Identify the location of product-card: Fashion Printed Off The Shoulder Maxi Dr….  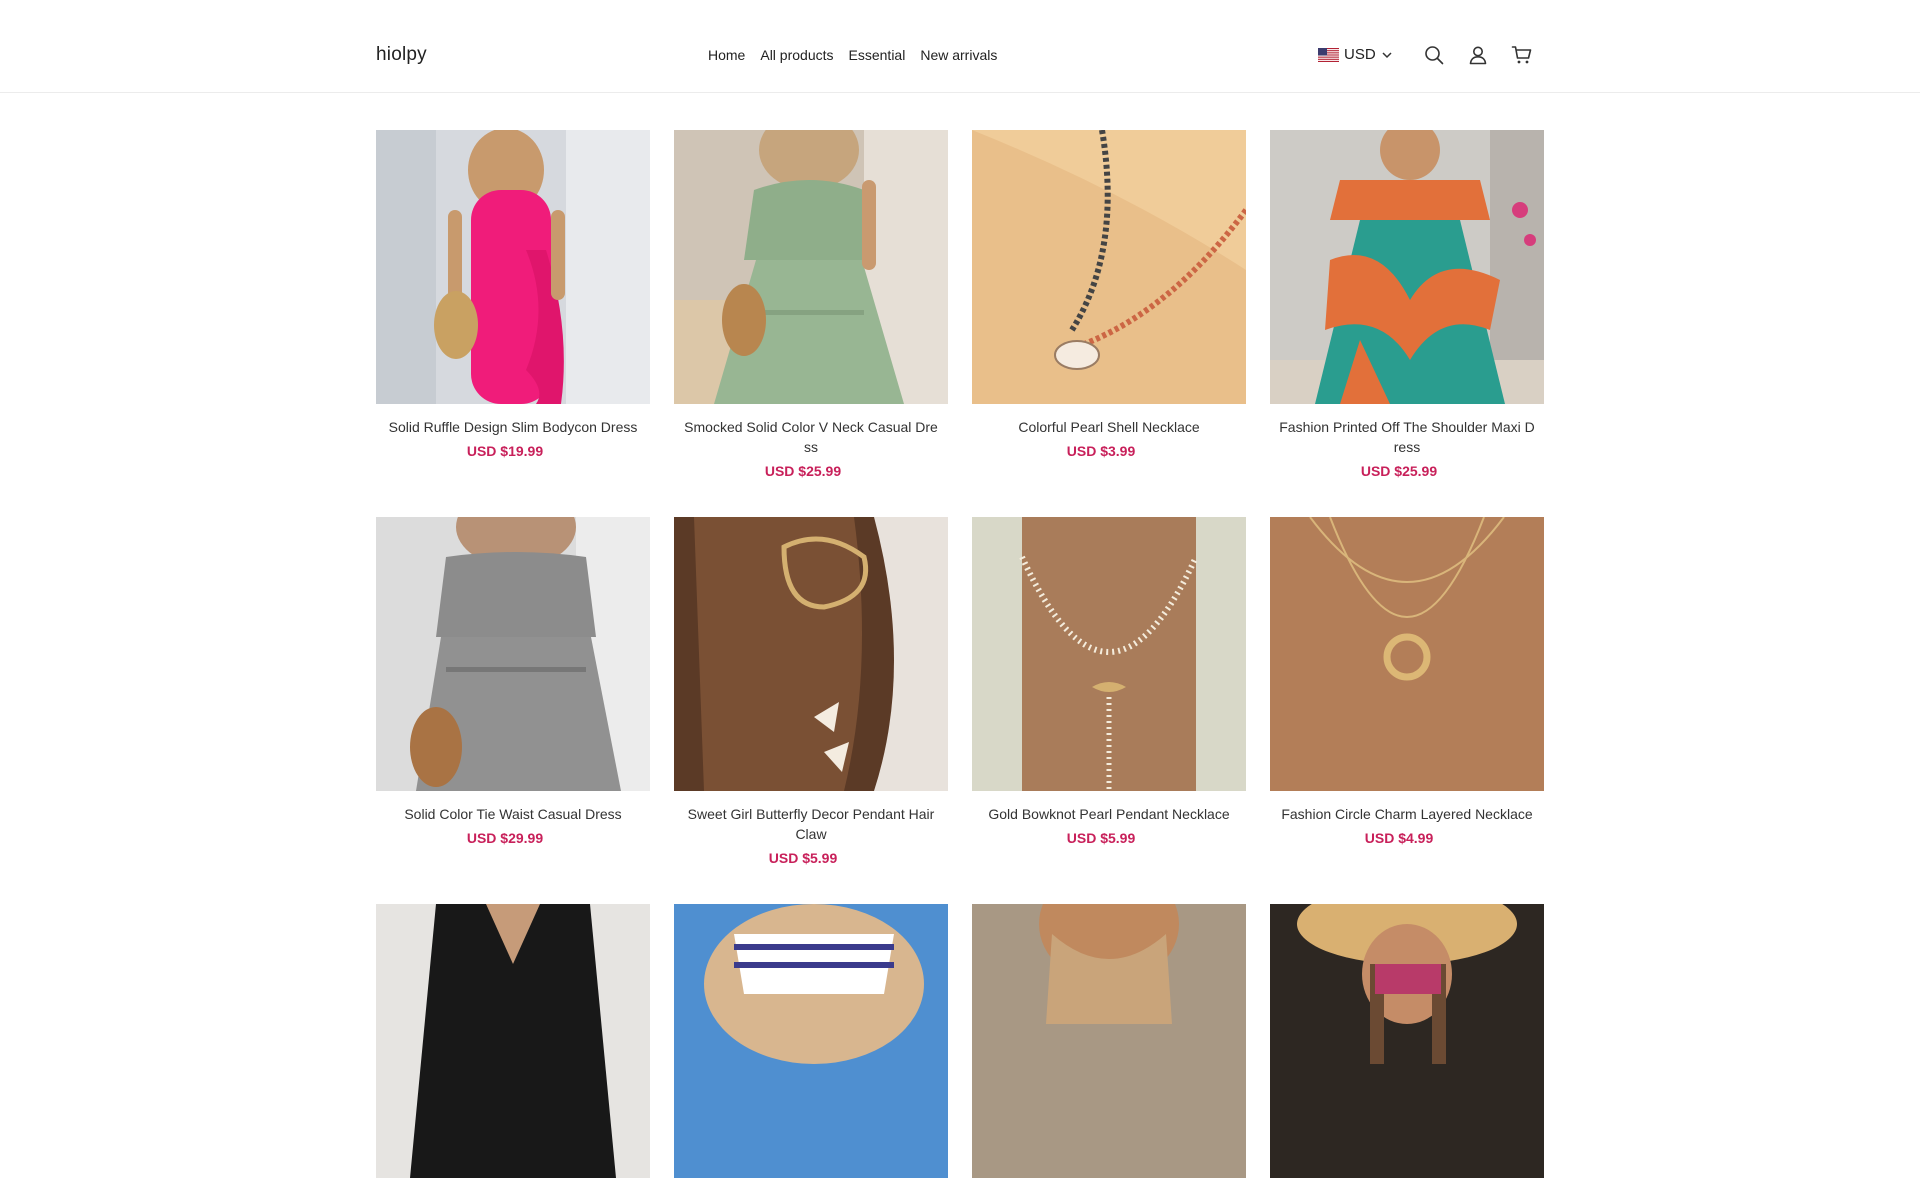
(1407, 304).